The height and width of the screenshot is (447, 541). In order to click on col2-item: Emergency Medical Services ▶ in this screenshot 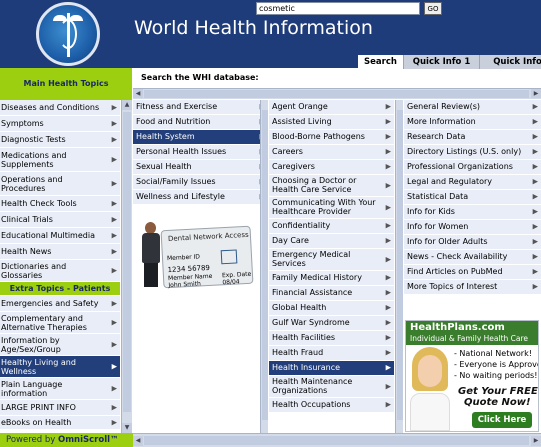, I will do `click(331, 260)`.